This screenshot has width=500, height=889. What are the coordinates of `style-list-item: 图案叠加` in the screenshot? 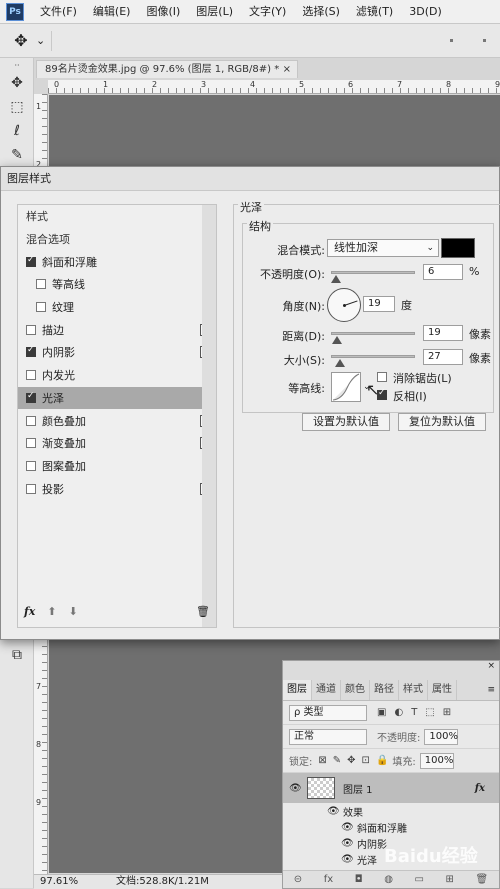 It's located at (117, 466).